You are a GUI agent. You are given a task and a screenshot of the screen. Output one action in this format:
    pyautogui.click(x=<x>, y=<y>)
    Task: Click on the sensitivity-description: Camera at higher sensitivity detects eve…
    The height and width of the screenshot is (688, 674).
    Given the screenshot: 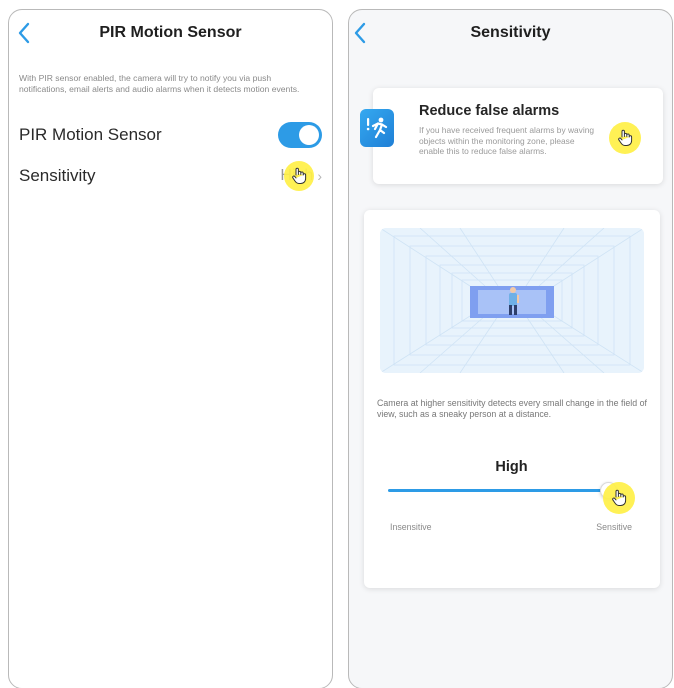 What is the action you would take?
    pyautogui.click(x=512, y=408)
    